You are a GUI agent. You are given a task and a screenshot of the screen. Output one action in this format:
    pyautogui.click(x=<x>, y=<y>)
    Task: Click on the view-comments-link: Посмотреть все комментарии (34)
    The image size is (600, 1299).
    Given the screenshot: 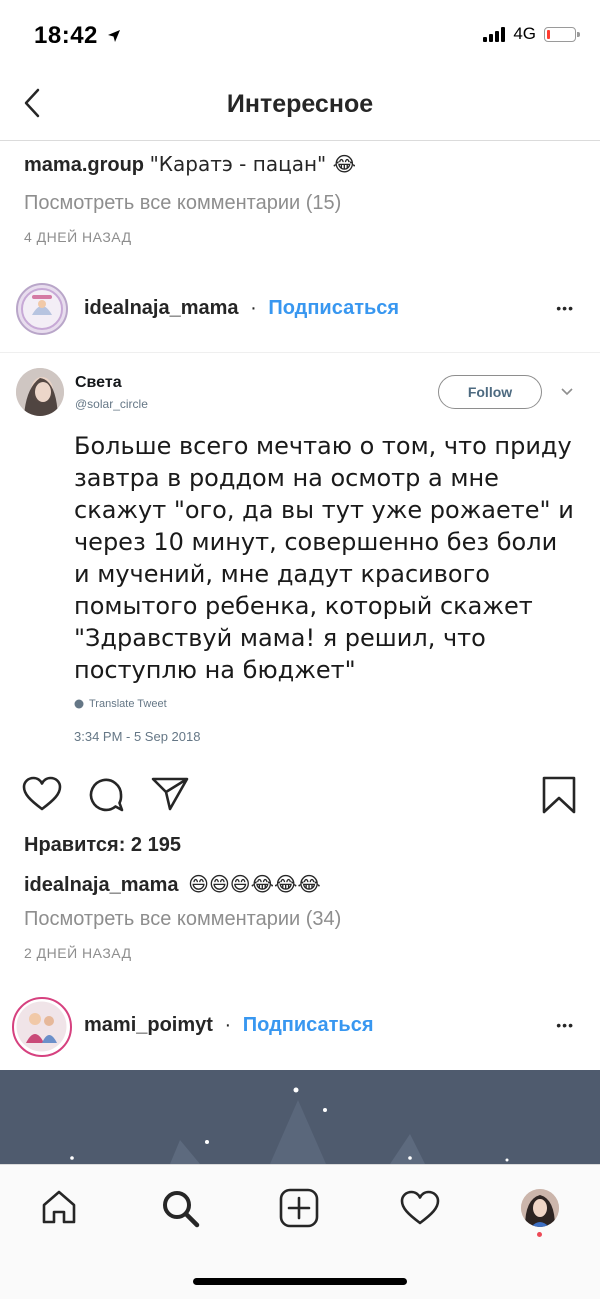 What is the action you would take?
    pyautogui.click(x=182, y=919)
    